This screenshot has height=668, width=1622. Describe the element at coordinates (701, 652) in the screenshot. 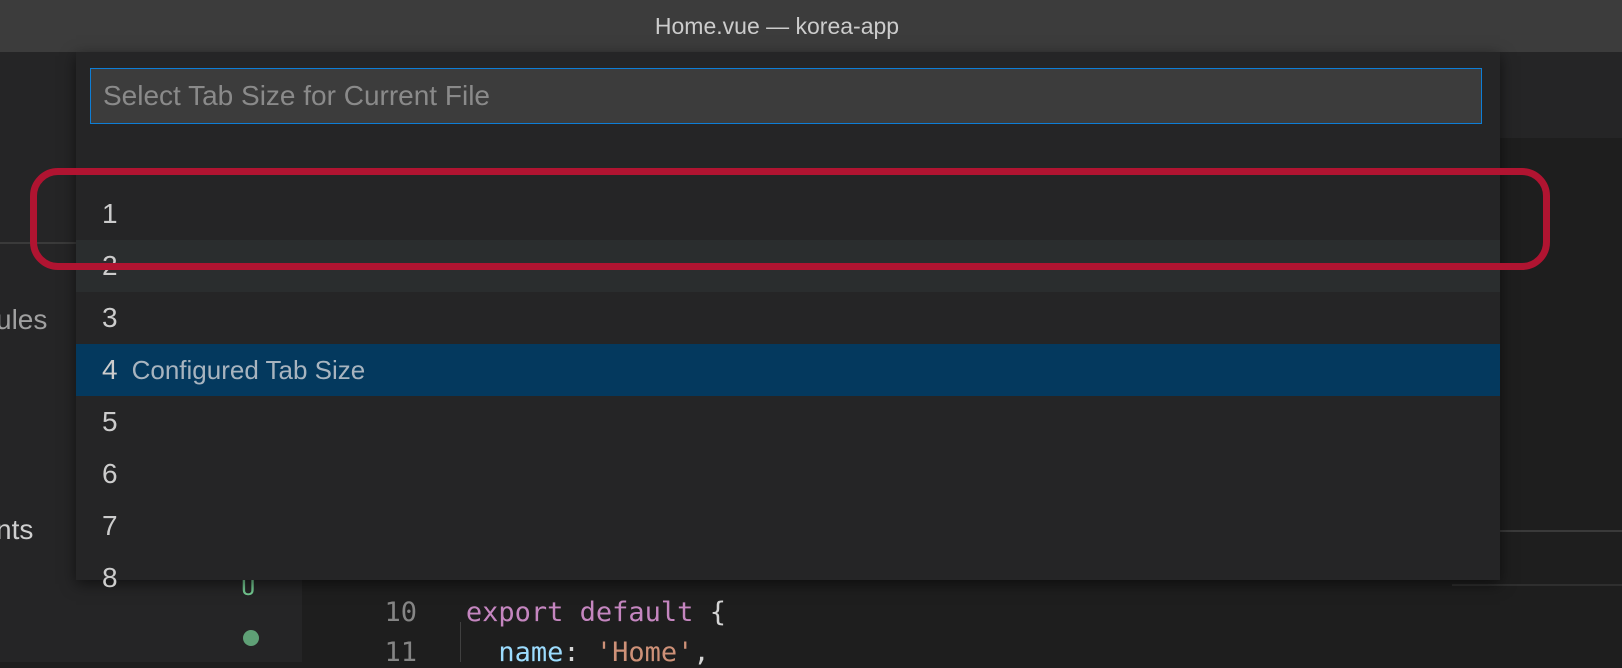

I see `comma: ,` at that location.